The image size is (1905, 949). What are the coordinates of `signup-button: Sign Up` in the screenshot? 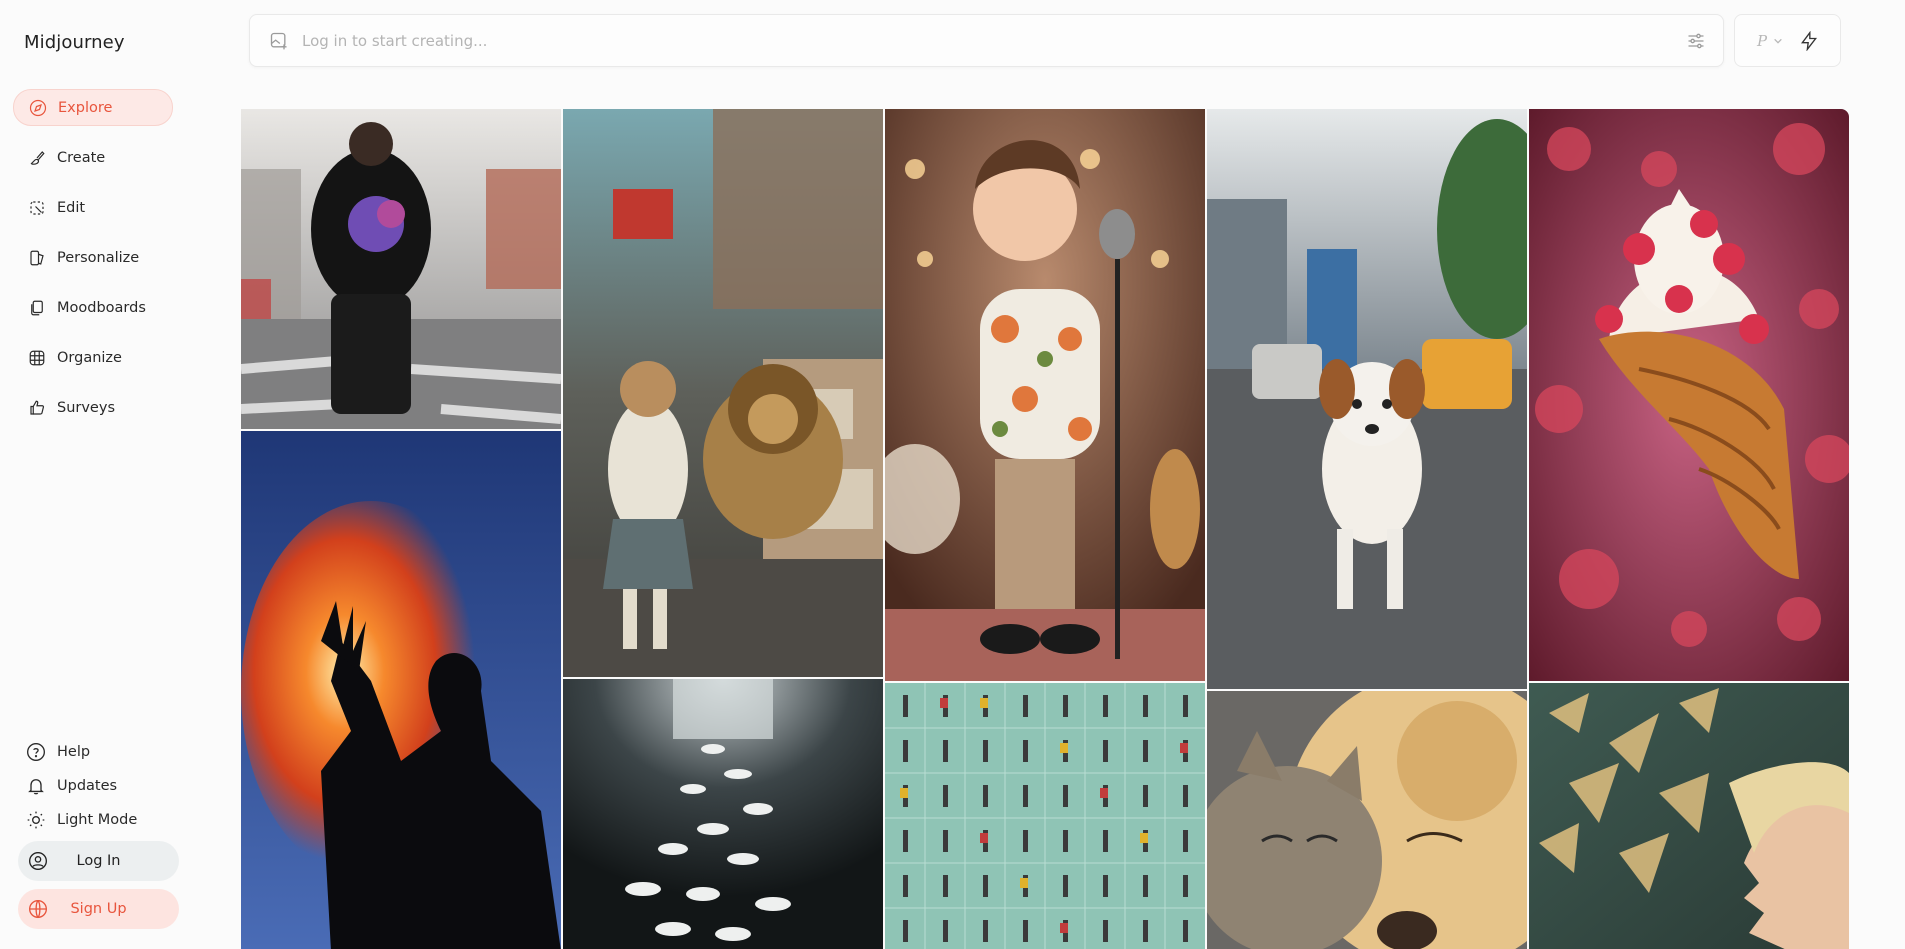 It's located at (98, 909).